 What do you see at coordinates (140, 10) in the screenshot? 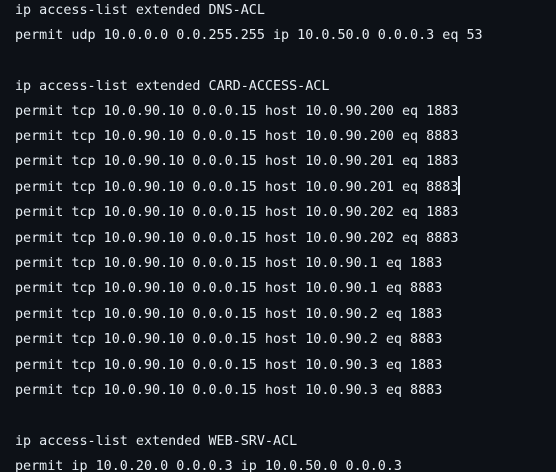
I see `code-line-1: ip access-list extended DNS-ACL` at bounding box center [140, 10].